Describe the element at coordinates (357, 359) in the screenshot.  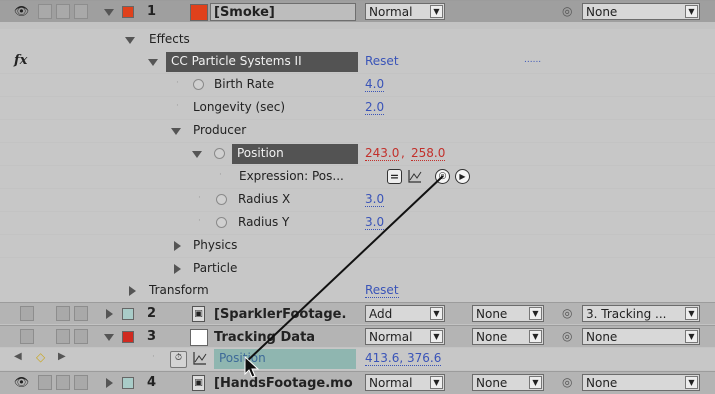
I see `tracking-position-row: ◀ ◇ ▶ · ⏱ Position 413.6, 376.6` at that location.